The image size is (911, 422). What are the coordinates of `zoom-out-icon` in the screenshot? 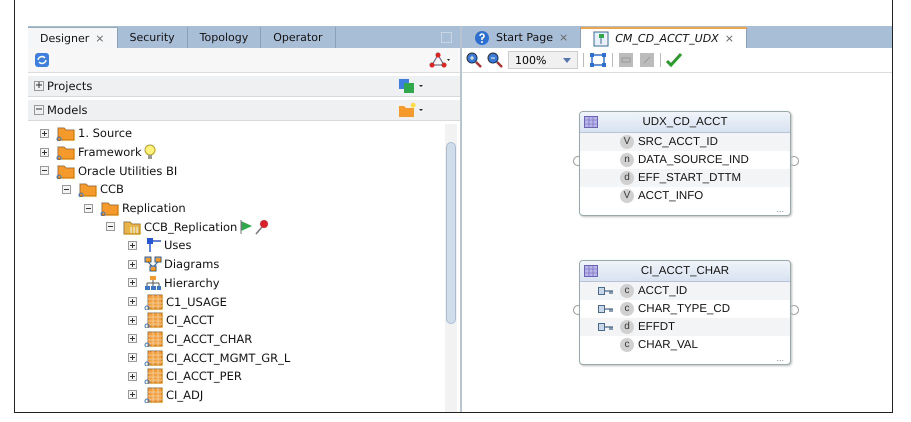 It's located at (495, 60).